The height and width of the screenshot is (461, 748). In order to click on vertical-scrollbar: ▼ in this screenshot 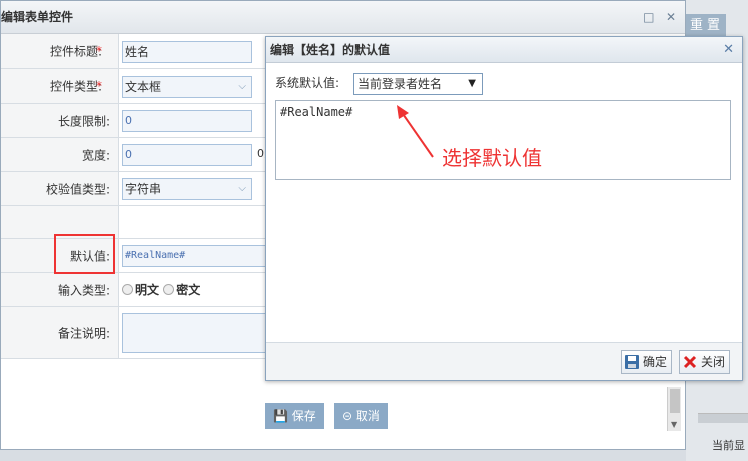, I will do `click(674, 409)`.